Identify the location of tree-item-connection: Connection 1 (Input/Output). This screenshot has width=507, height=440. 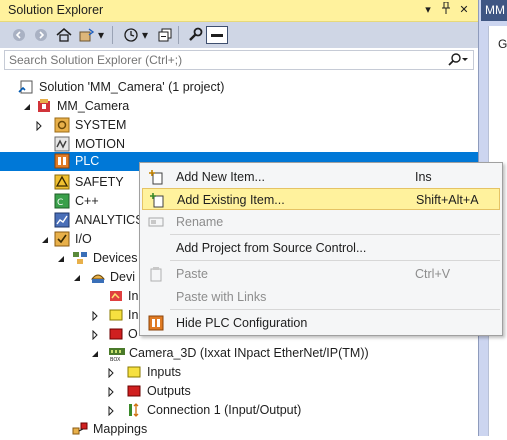
(239, 410).